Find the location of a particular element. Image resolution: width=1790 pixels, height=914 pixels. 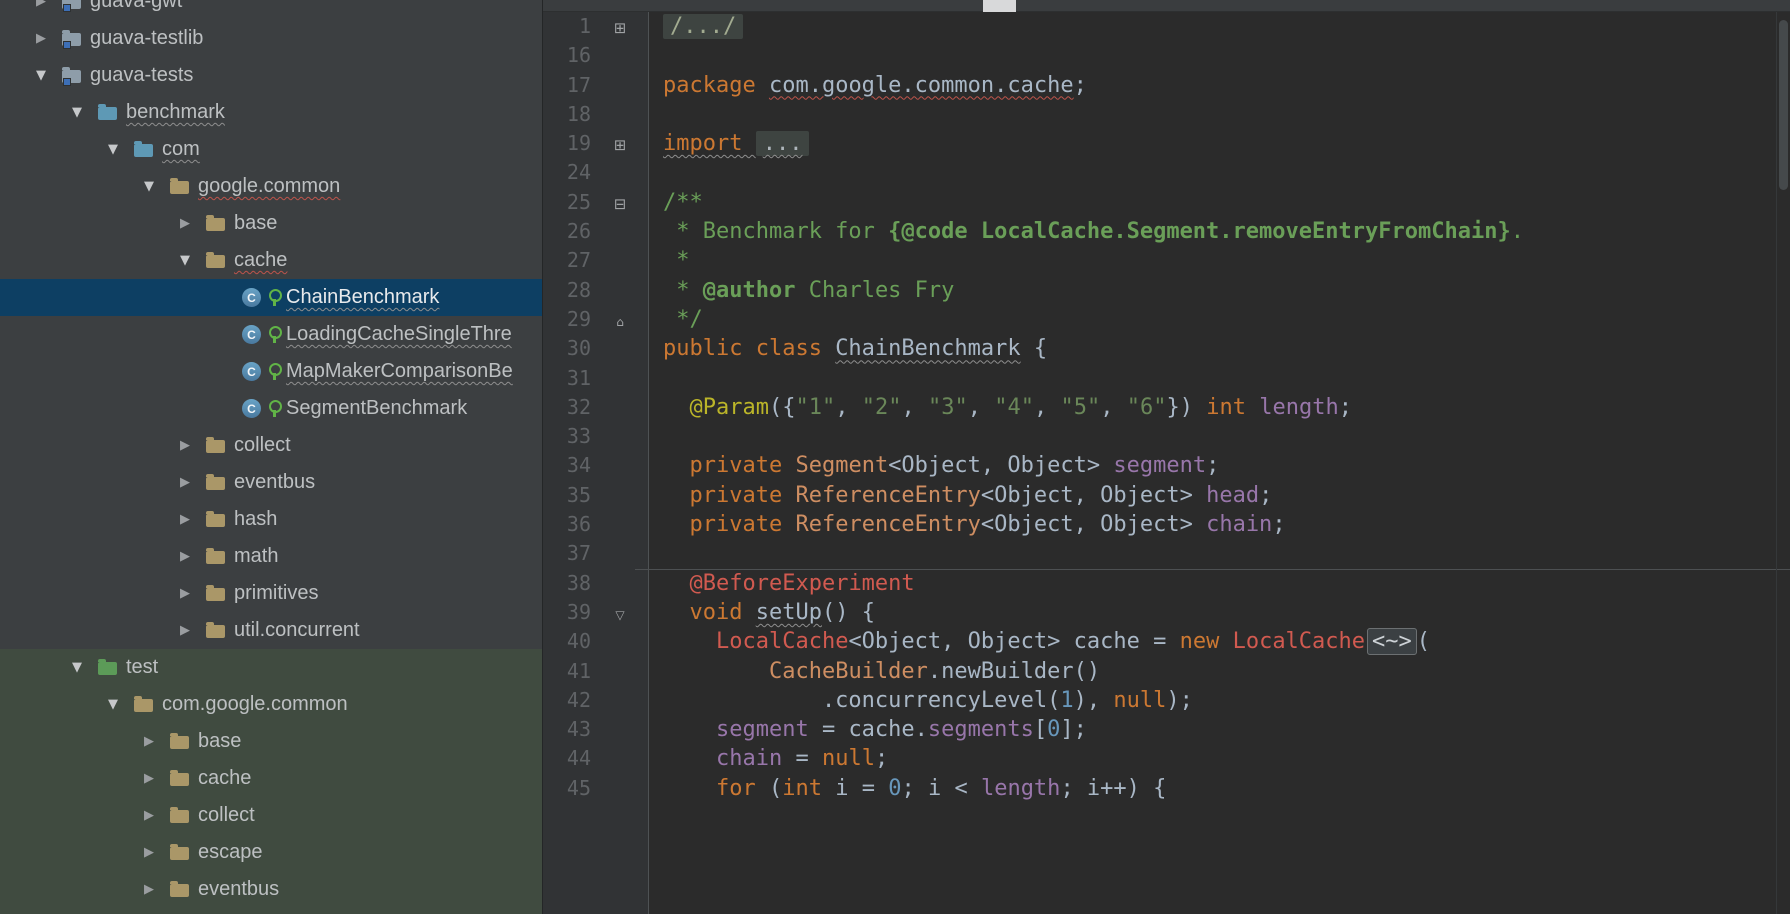

folded-region-chip: /.../ is located at coordinates (703, 26).